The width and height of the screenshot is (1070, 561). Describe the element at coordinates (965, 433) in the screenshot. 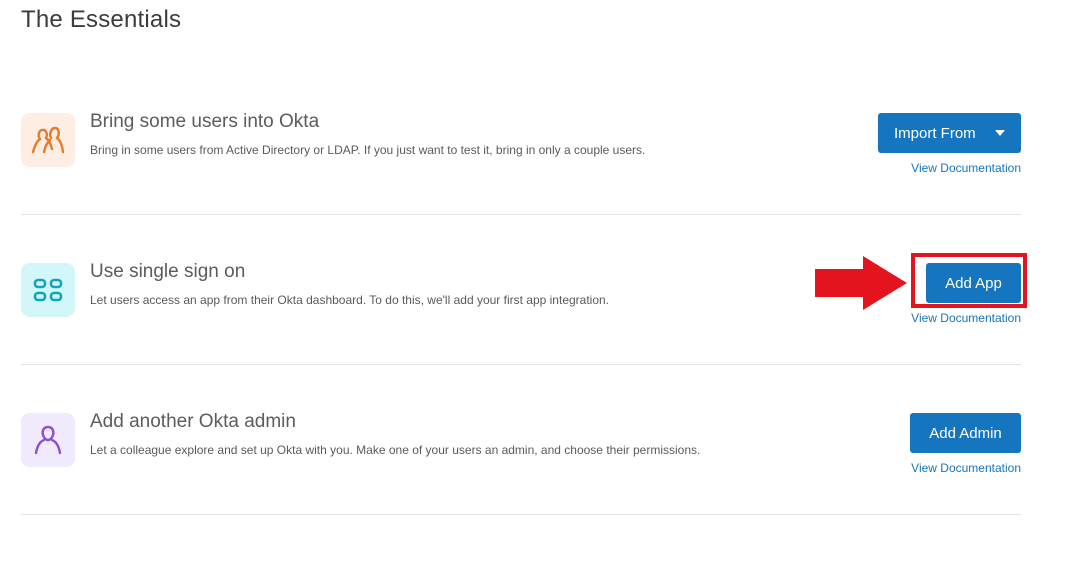

I see `add-admin-button: Add Admin` at that location.